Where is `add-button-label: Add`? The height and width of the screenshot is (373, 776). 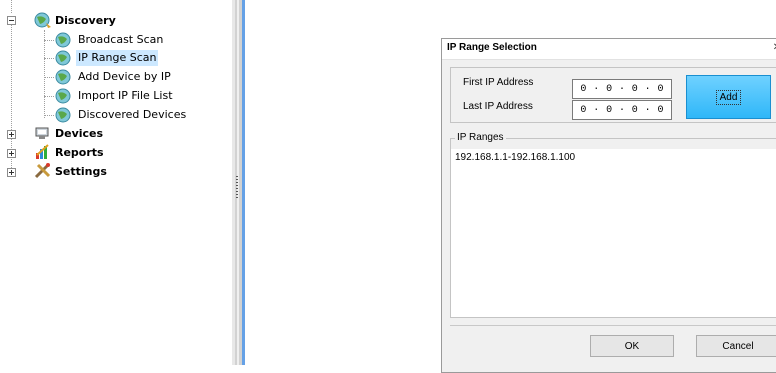
add-button-label: Add is located at coordinates (728, 97).